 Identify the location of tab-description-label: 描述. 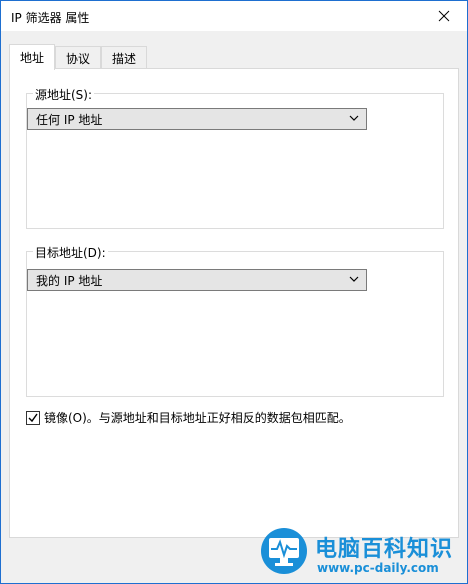
(124, 58).